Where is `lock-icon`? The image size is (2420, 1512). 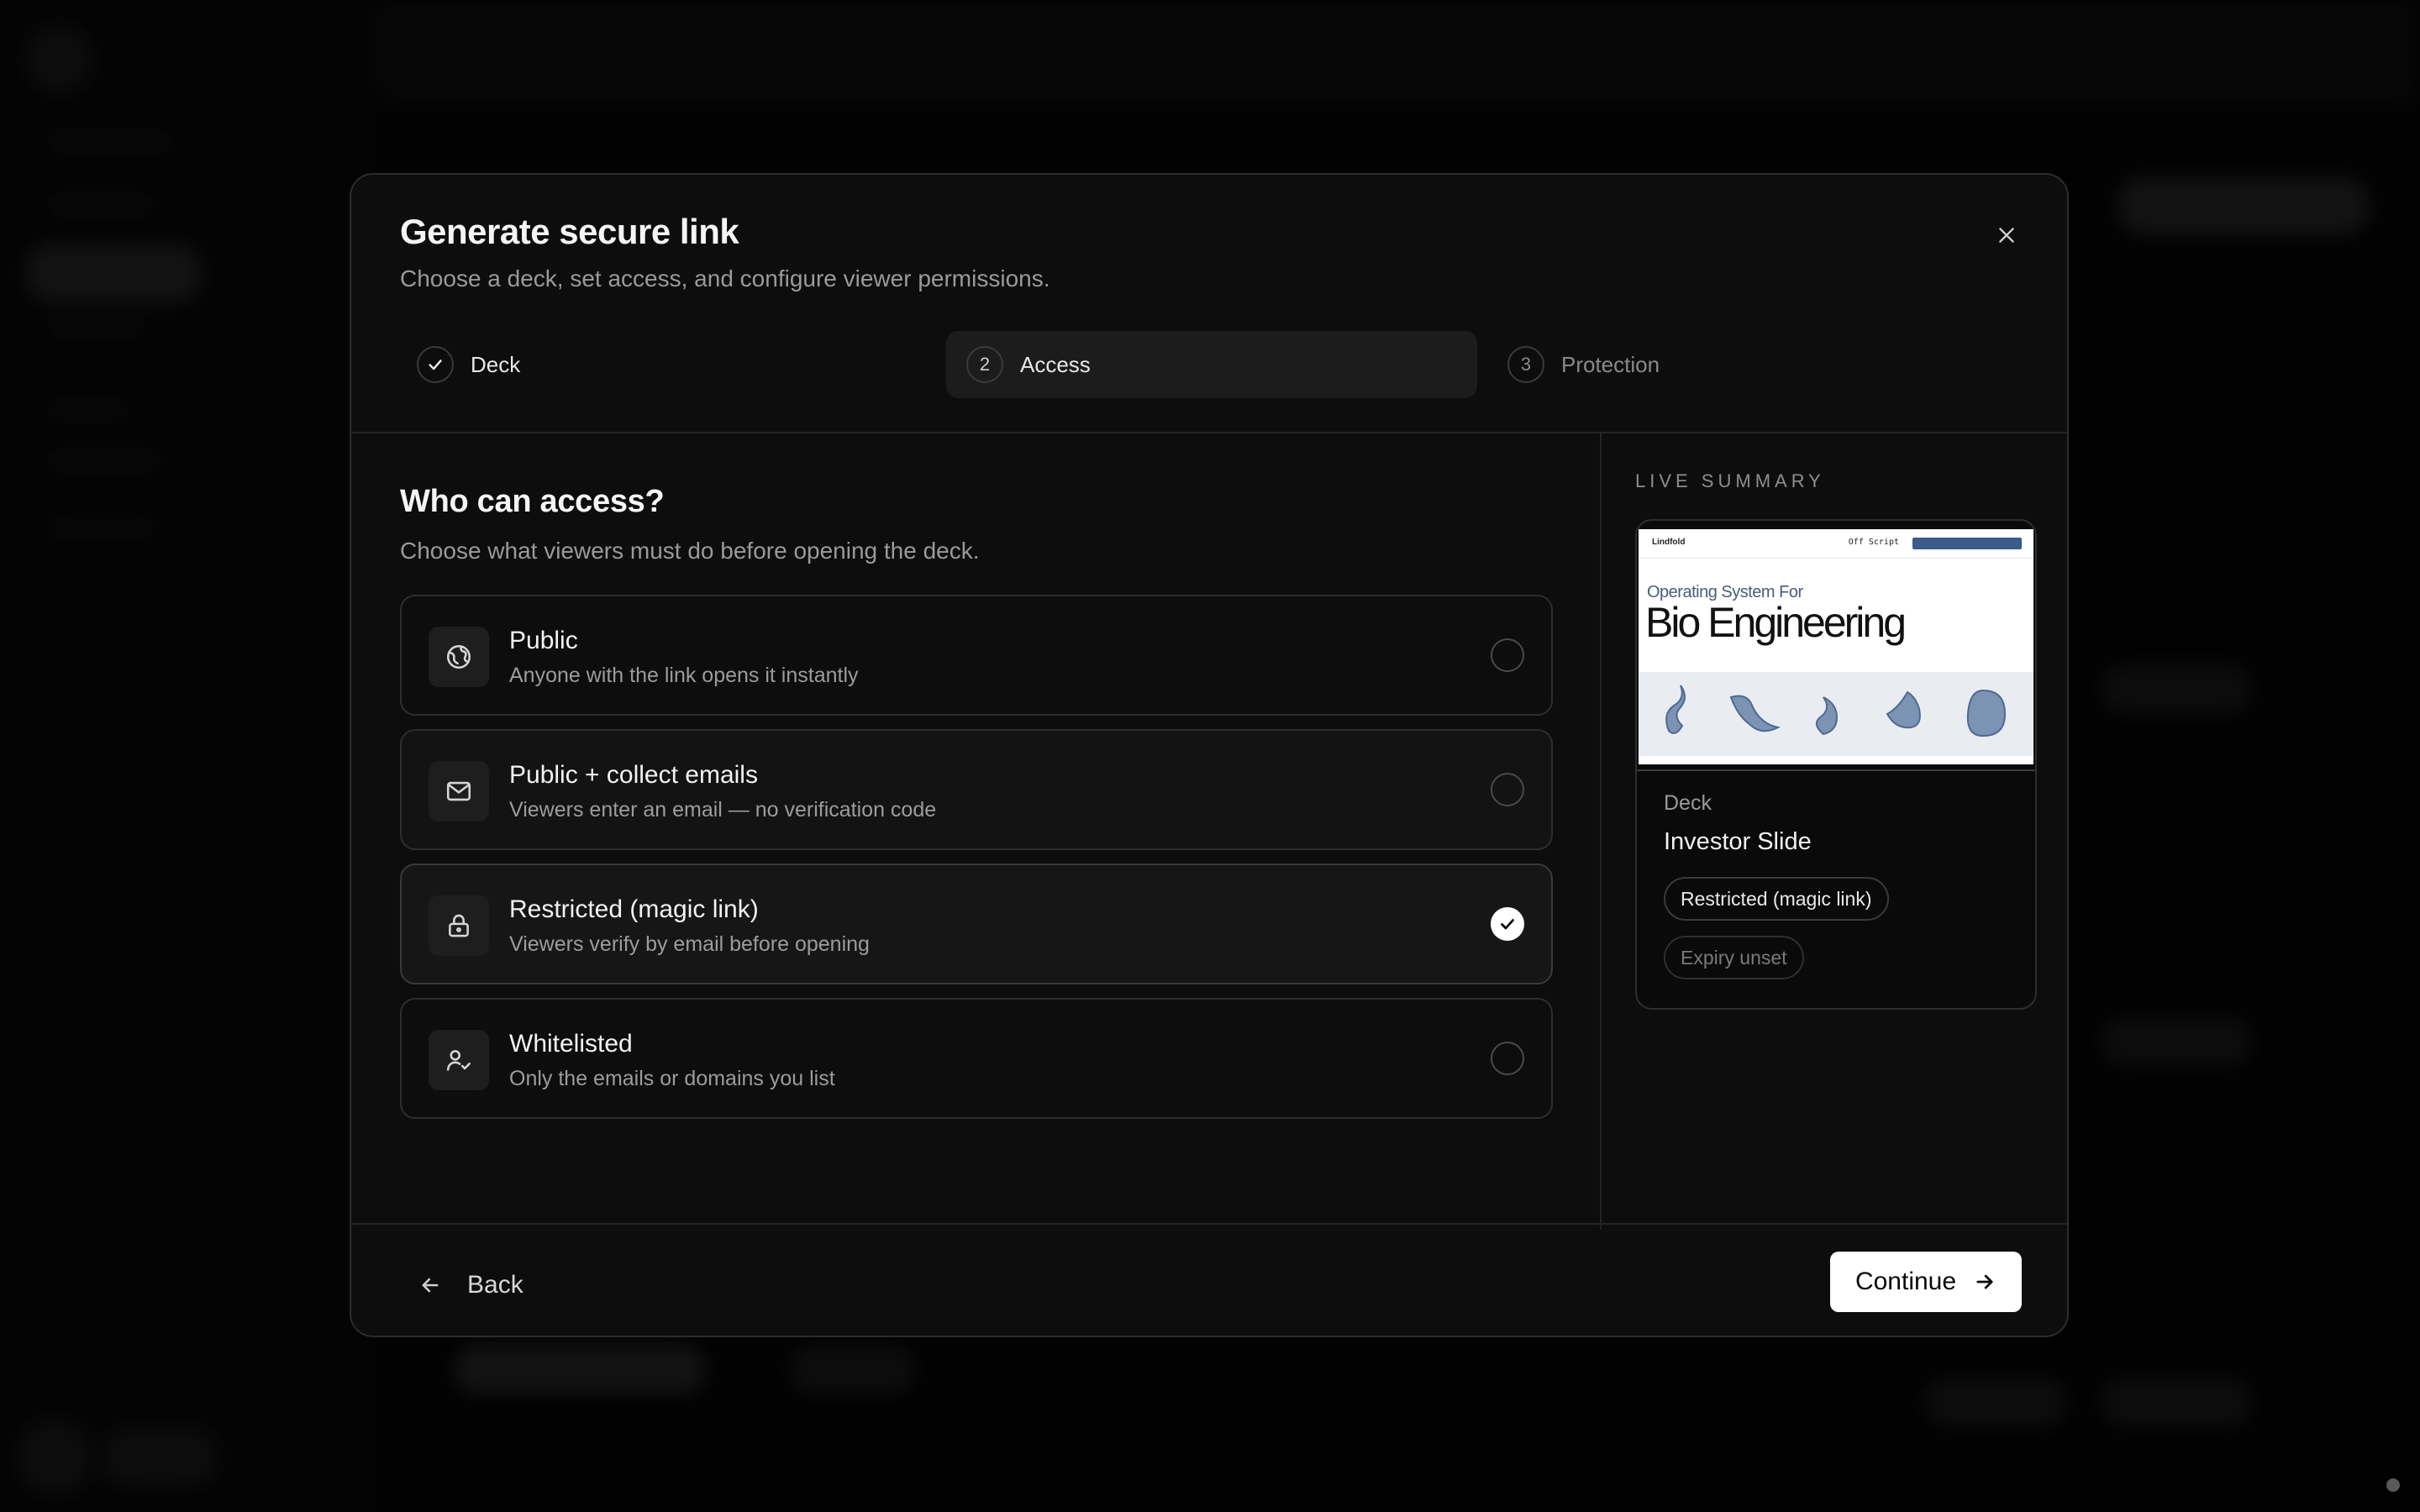
lock-icon is located at coordinates (459, 925).